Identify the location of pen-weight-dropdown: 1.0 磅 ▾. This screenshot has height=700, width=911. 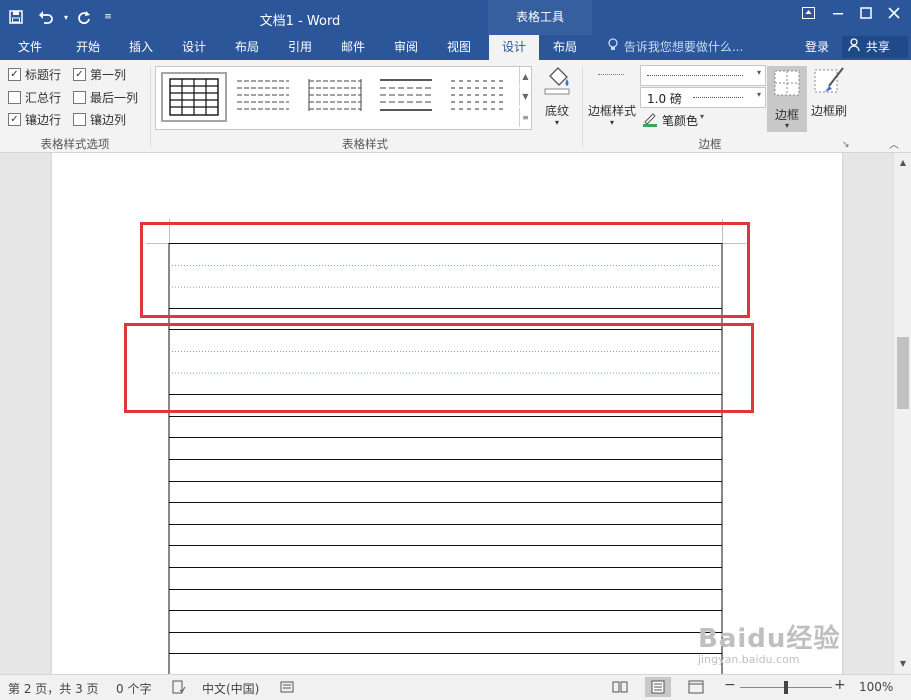
(703, 97).